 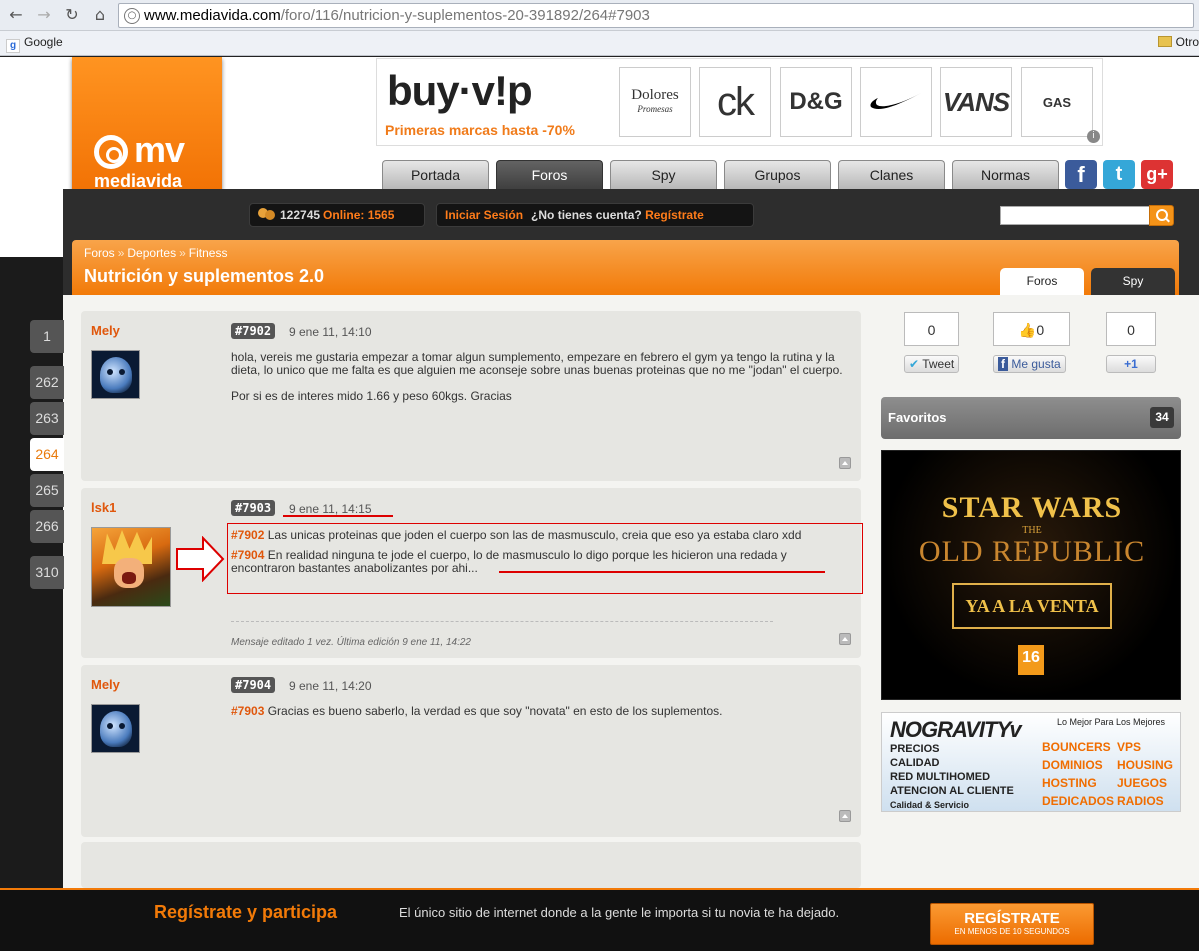 I want to click on header-tab-foros: Foros, so click(x=1042, y=281).